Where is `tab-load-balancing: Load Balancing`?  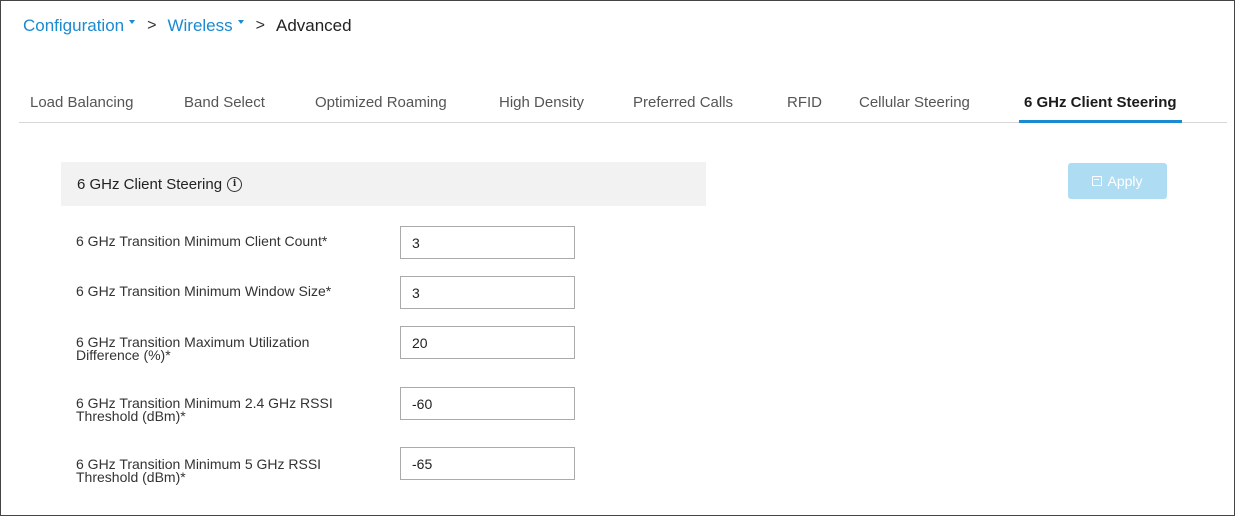
tab-load-balancing: Load Balancing is located at coordinates (81, 107).